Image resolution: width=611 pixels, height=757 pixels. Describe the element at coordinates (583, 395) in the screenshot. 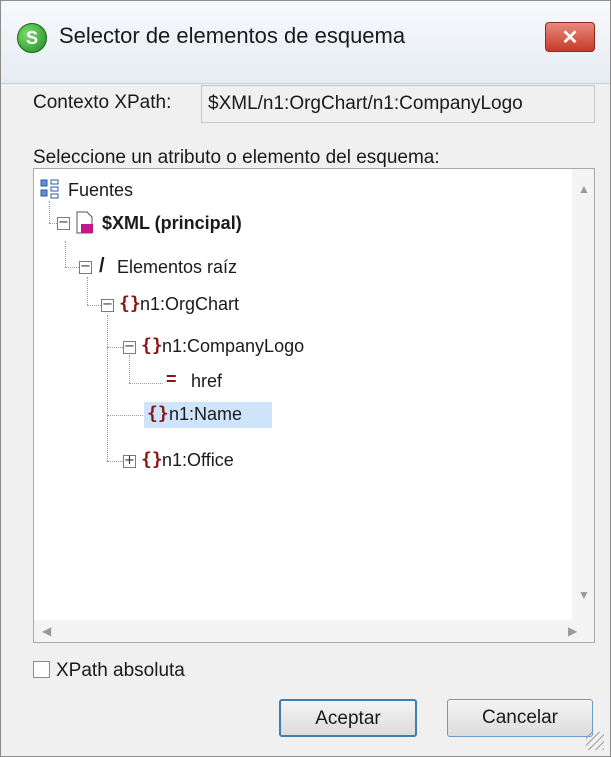

I see `vertical-scrollbar: ▲ ▼` at that location.